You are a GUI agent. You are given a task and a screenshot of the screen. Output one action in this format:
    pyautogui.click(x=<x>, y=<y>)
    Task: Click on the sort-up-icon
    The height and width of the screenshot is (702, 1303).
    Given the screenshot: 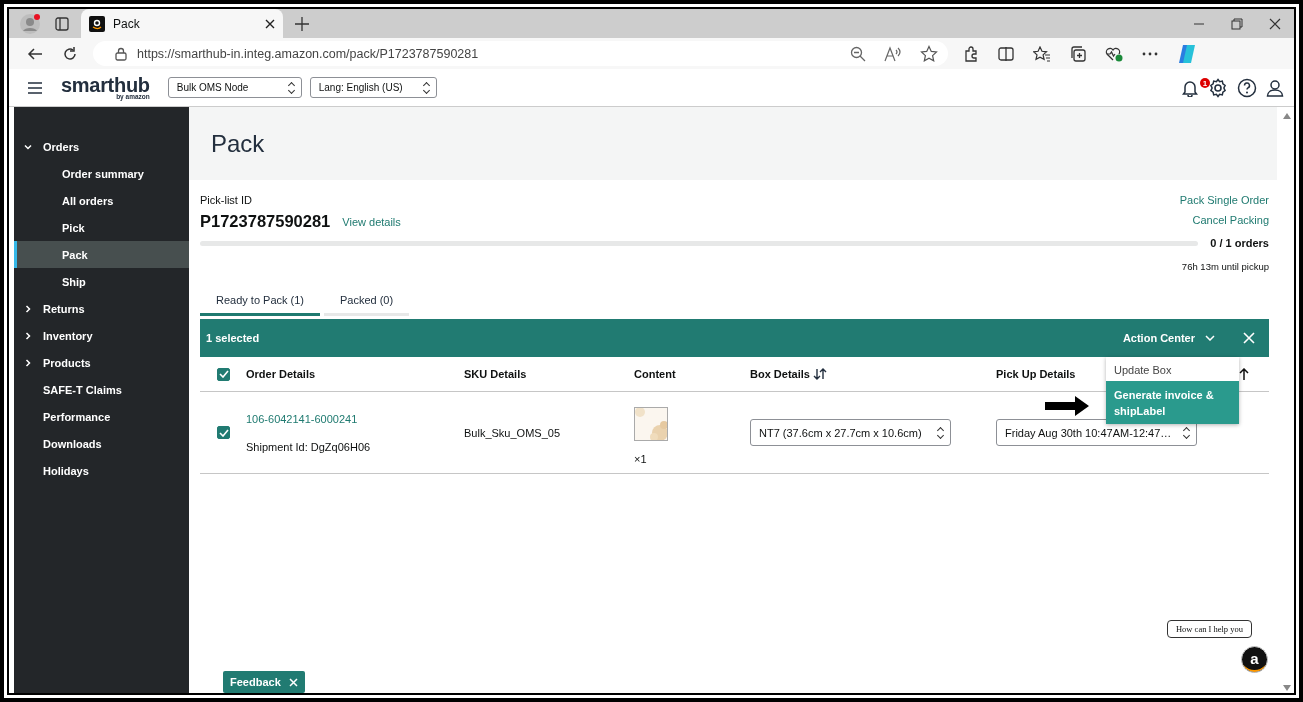 What is the action you would take?
    pyautogui.click(x=1244, y=374)
    